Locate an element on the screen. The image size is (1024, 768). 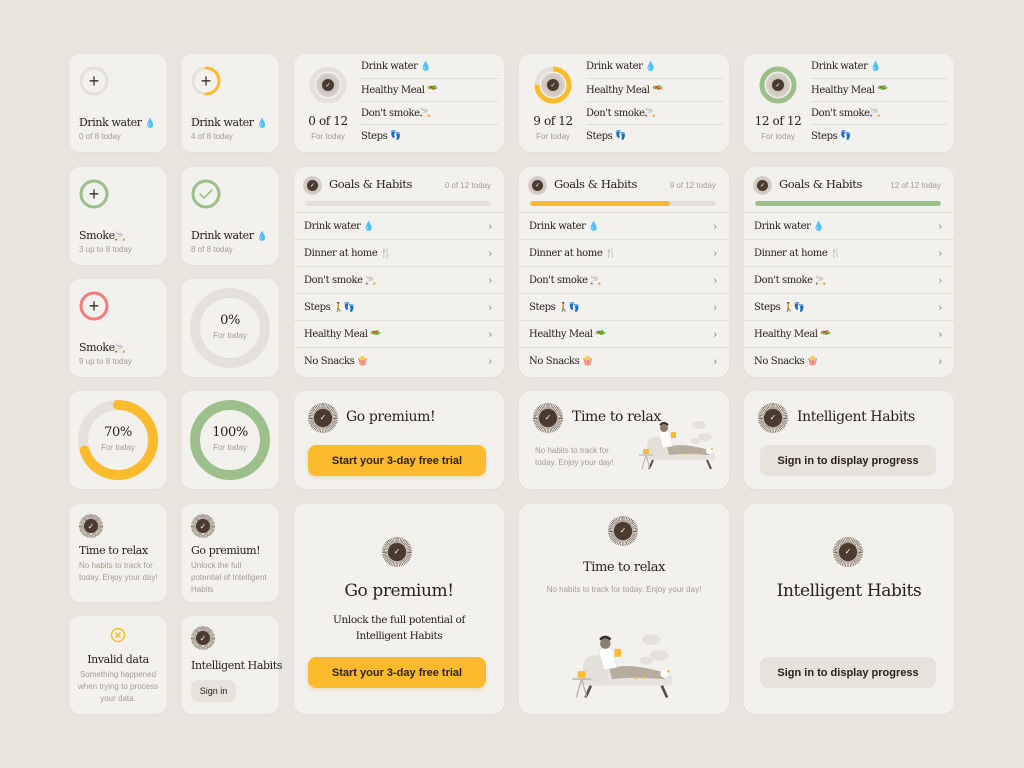
tile-drink-water-8: Drink water 💧 8 of 8 today is located at coordinates (230, 216).